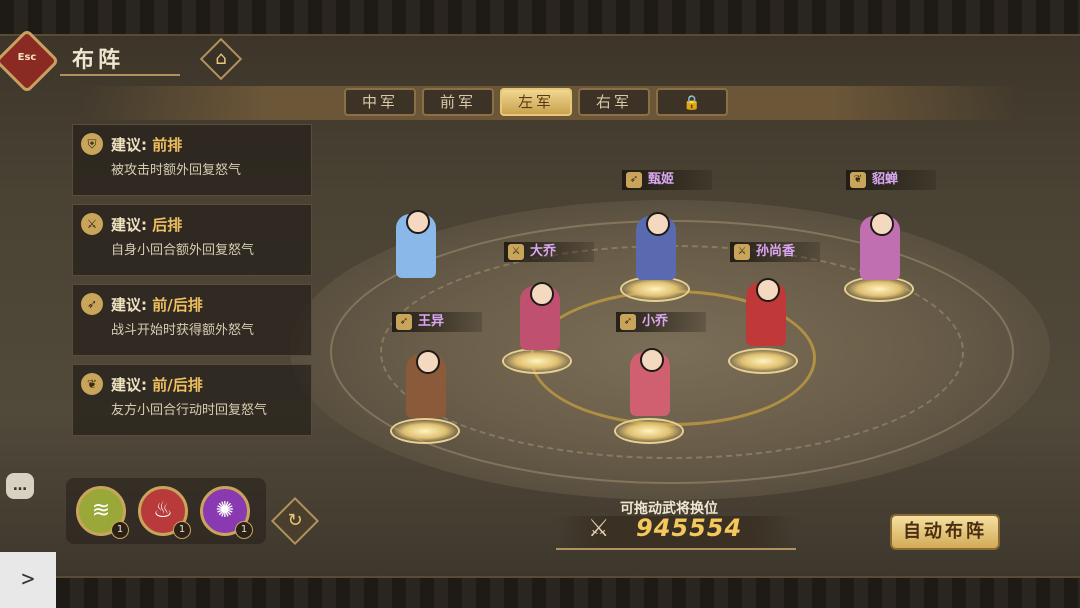 This screenshot has height=608, width=1080. Describe the element at coordinates (98, 60) in the screenshot. I see `page-title: 布阵` at that location.